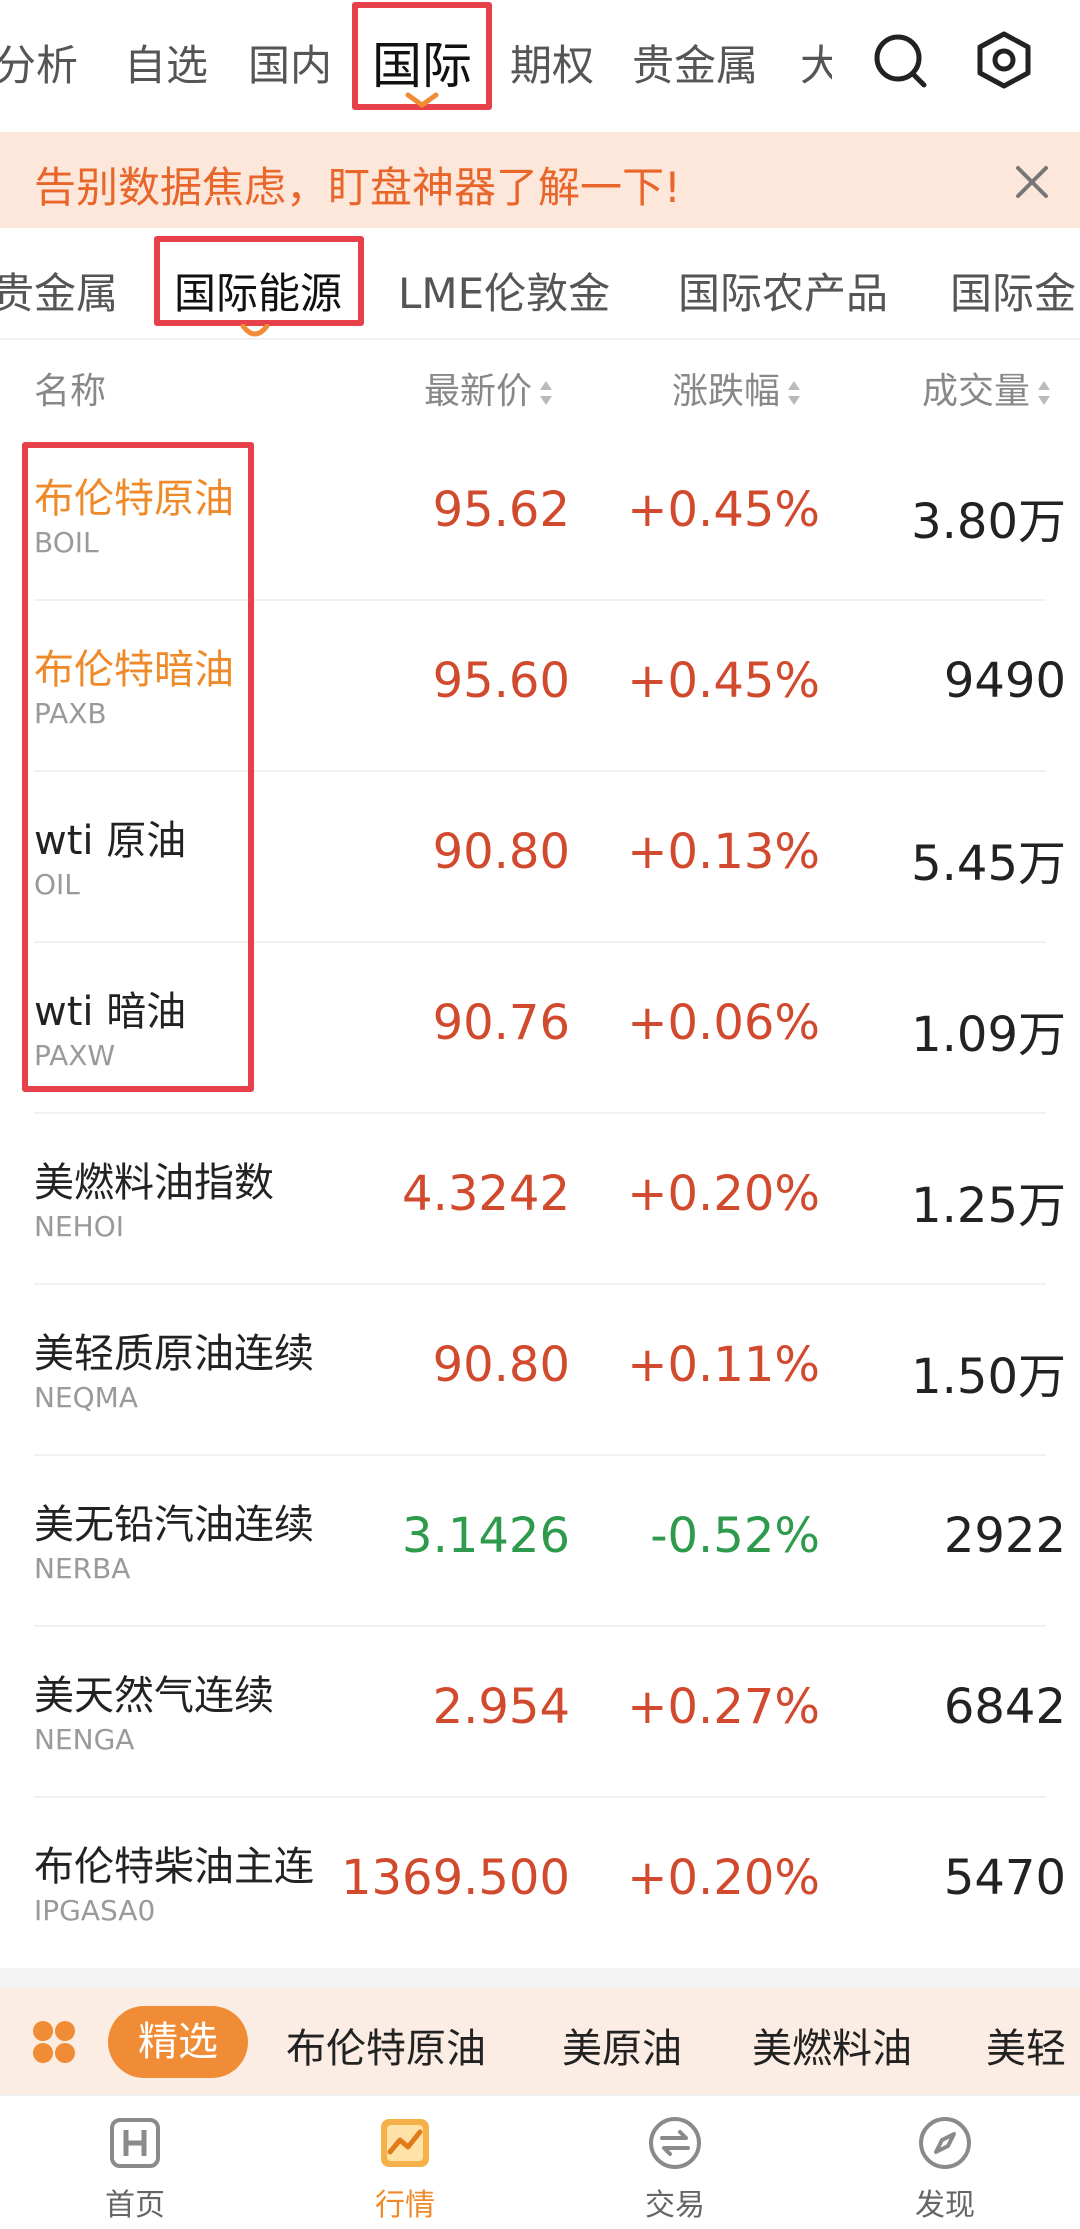  I want to click on subtab-intl-agri: 国际农产品, so click(783, 290).